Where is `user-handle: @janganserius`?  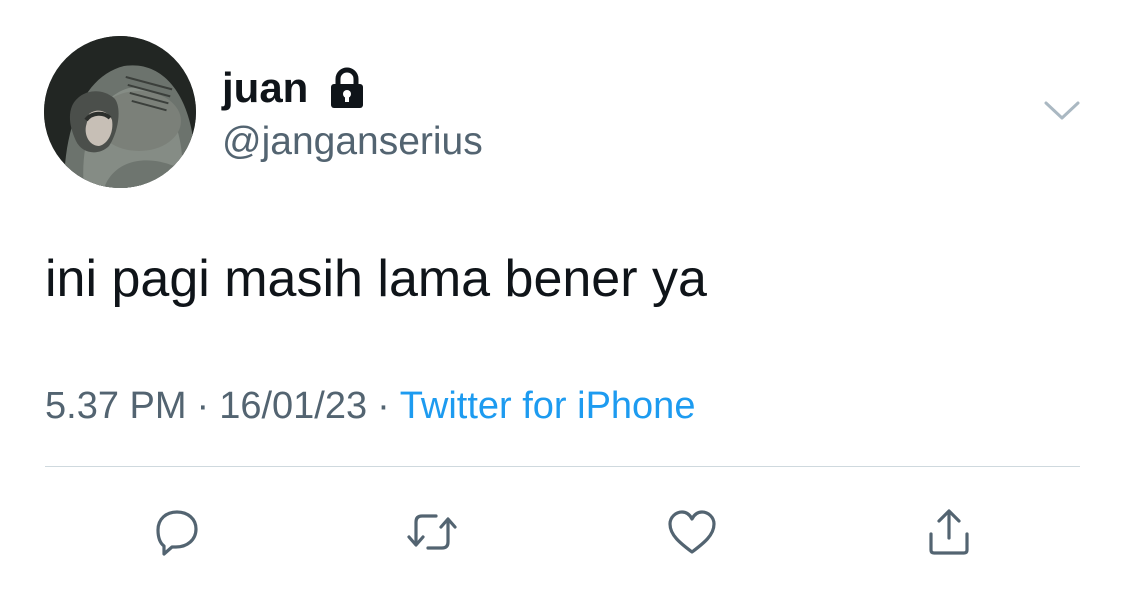
user-handle: @janganserius is located at coordinates (352, 142).